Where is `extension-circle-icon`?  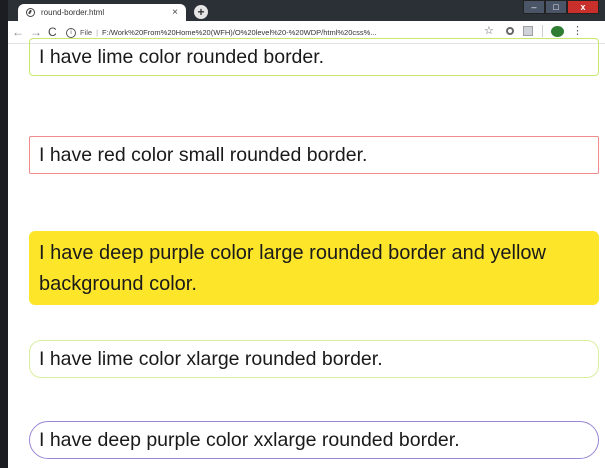
extension-circle-icon is located at coordinates (510, 31).